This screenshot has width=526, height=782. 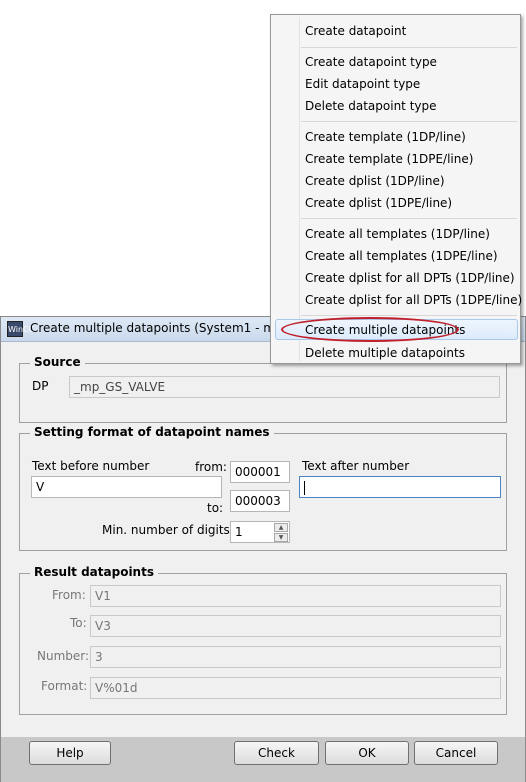 What do you see at coordinates (215, 508) in the screenshot?
I see `to-label: to:` at bounding box center [215, 508].